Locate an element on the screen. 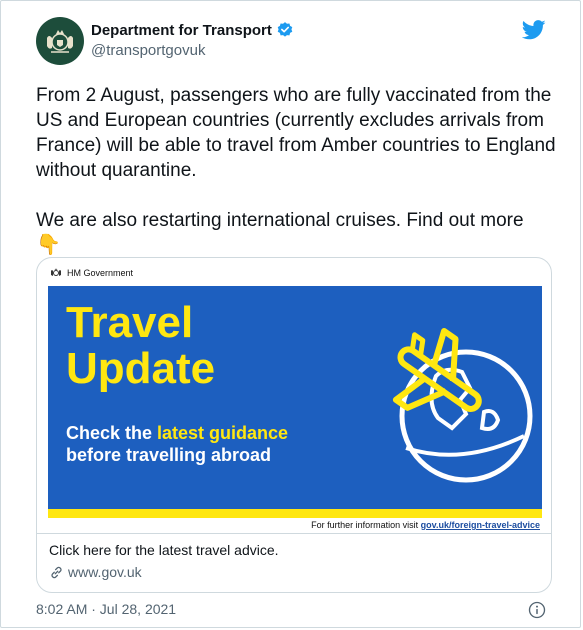  card-domain-text: www.gov.uk is located at coordinates (105, 572).